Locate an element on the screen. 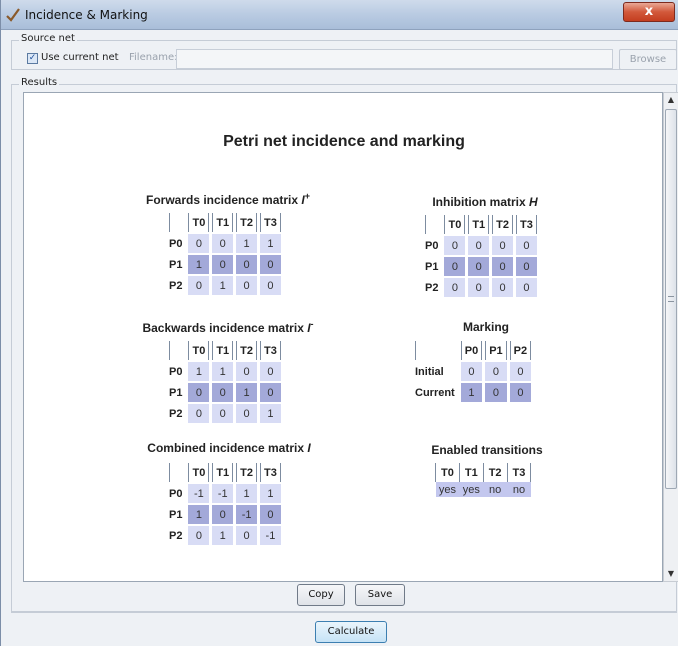 Image resolution: width=678 pixels, height=646 pixels. scroll-thumb is located at coordinates (671, 299).